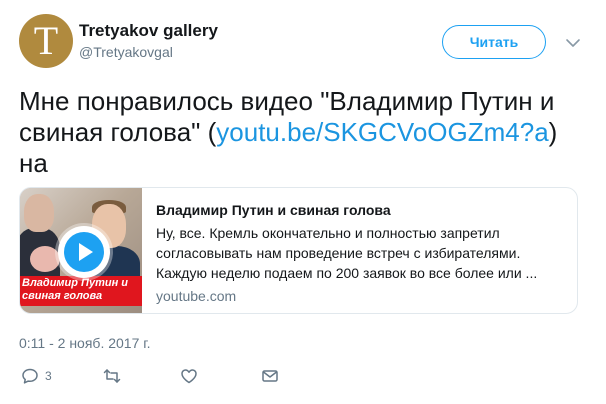 The width and height of the screenshot is (606, 404). I want to click on card-domain: youtube.com, so click(196, 296).